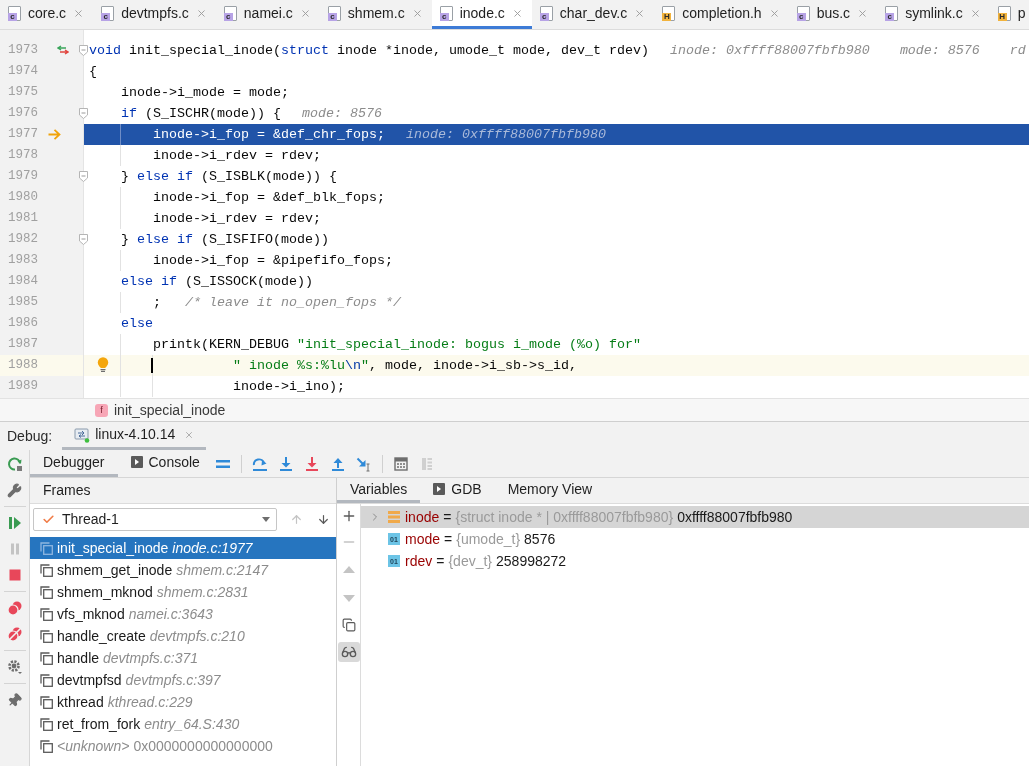 The image size is (1029, 766). Describe the element at coordinates (183, 724) in the screenshot. I see `stack-frame-item: ret_from_fork entry_64.S:430` at that location.